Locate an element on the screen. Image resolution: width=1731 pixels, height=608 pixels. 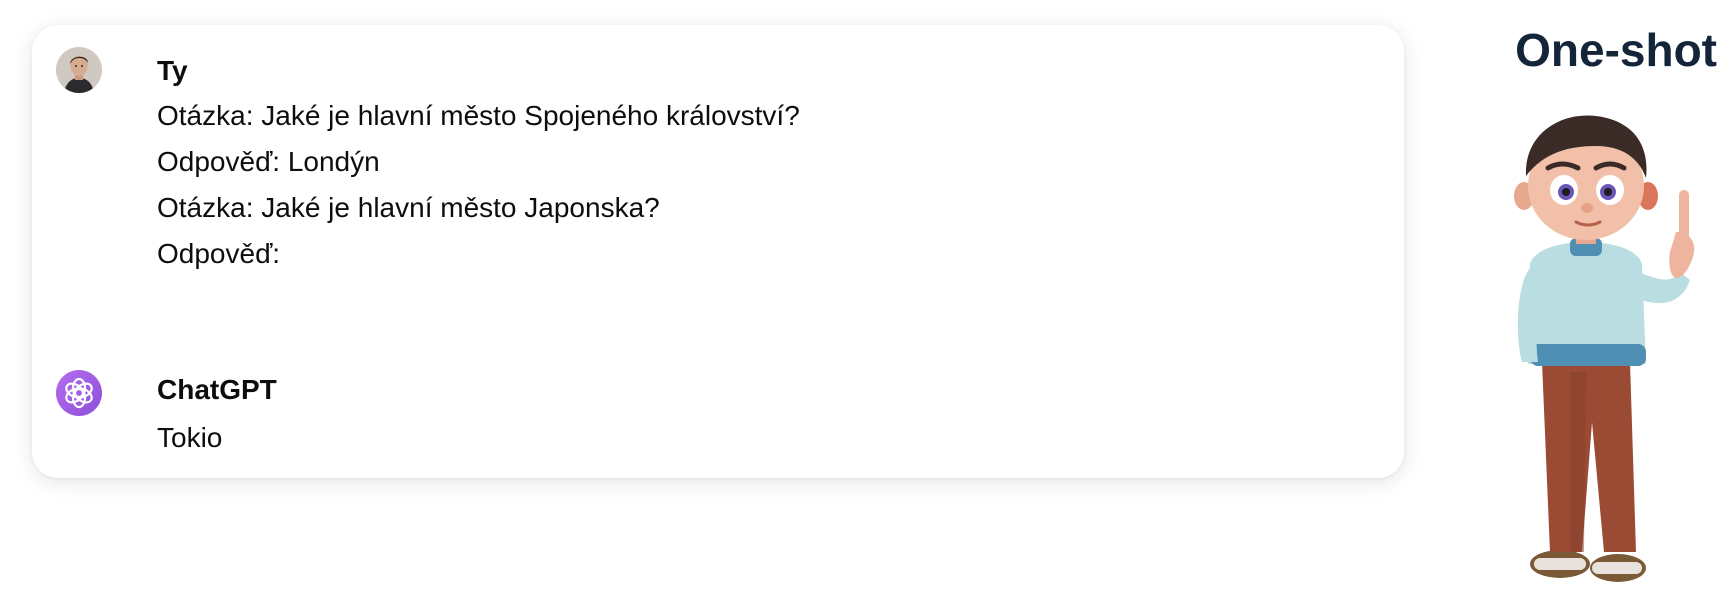
assistant-avatar is located at coordinates (79, 393).